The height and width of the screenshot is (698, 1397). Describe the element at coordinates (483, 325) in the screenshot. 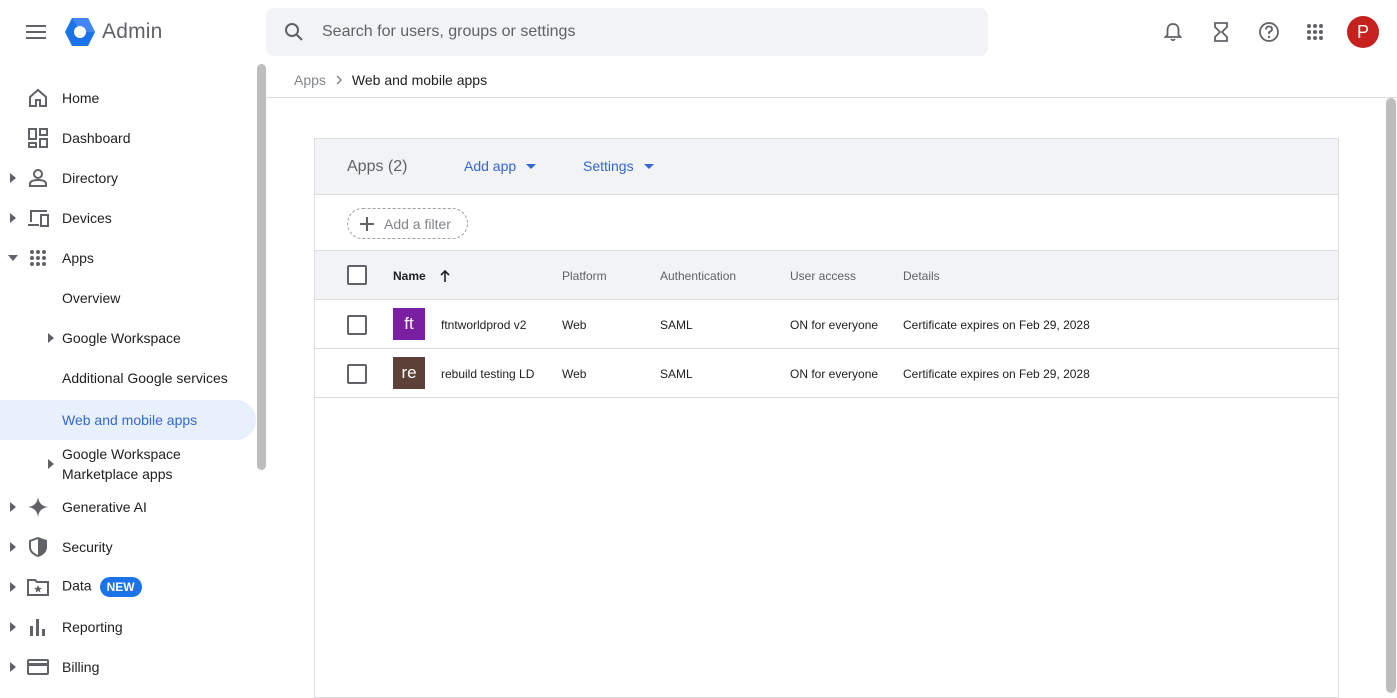

I see `app-name-link: ftntworldprod v2` at that location.